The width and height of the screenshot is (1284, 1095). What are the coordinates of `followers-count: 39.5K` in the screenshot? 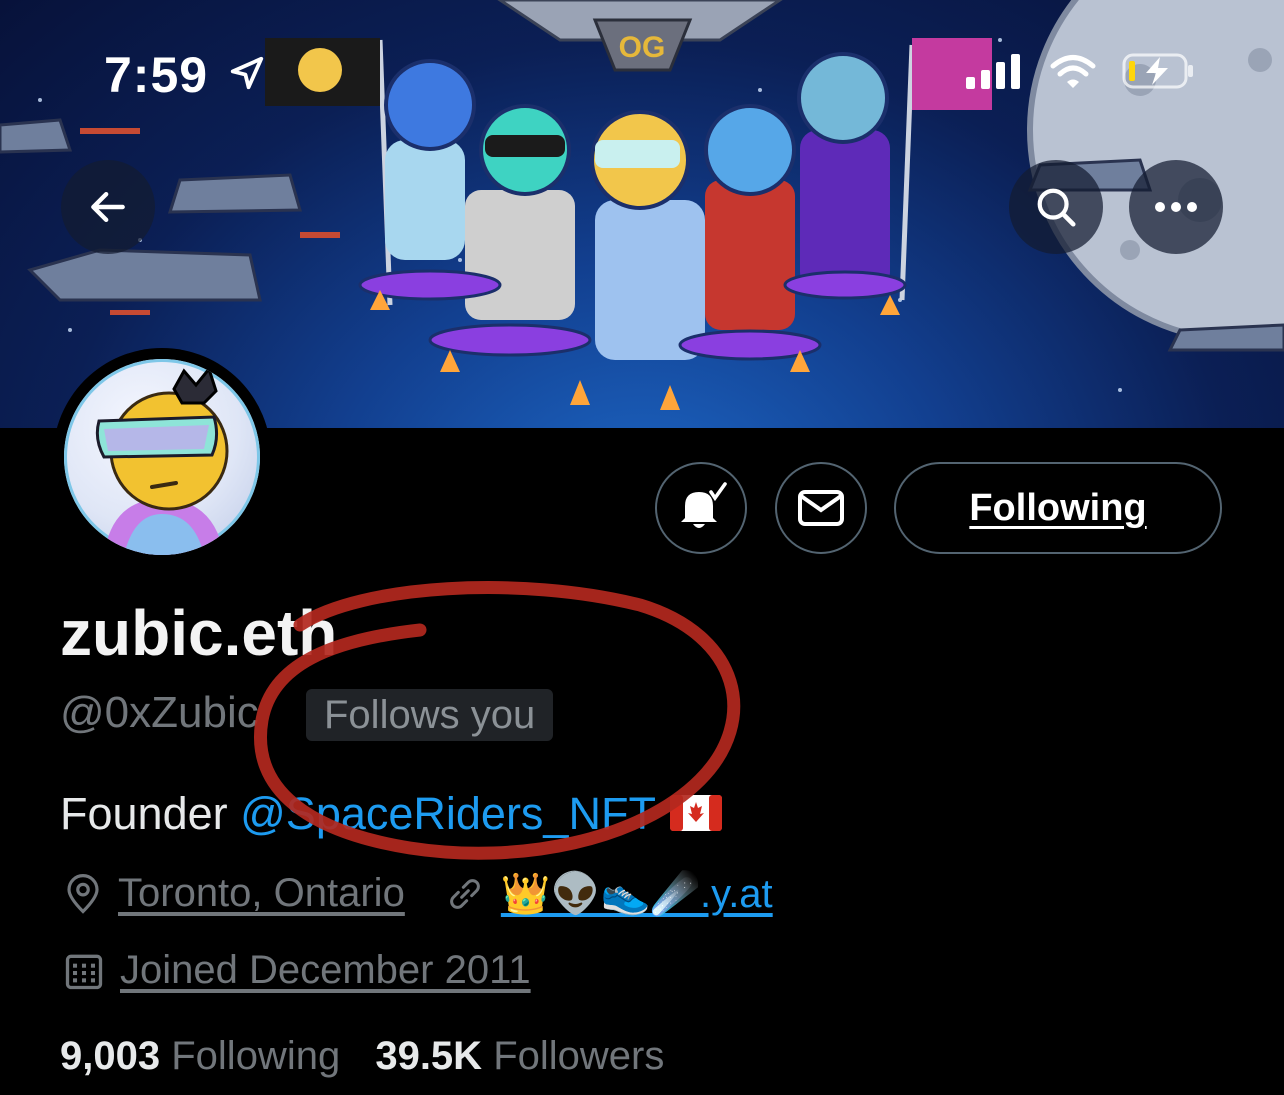 It's located at (429, 1056).